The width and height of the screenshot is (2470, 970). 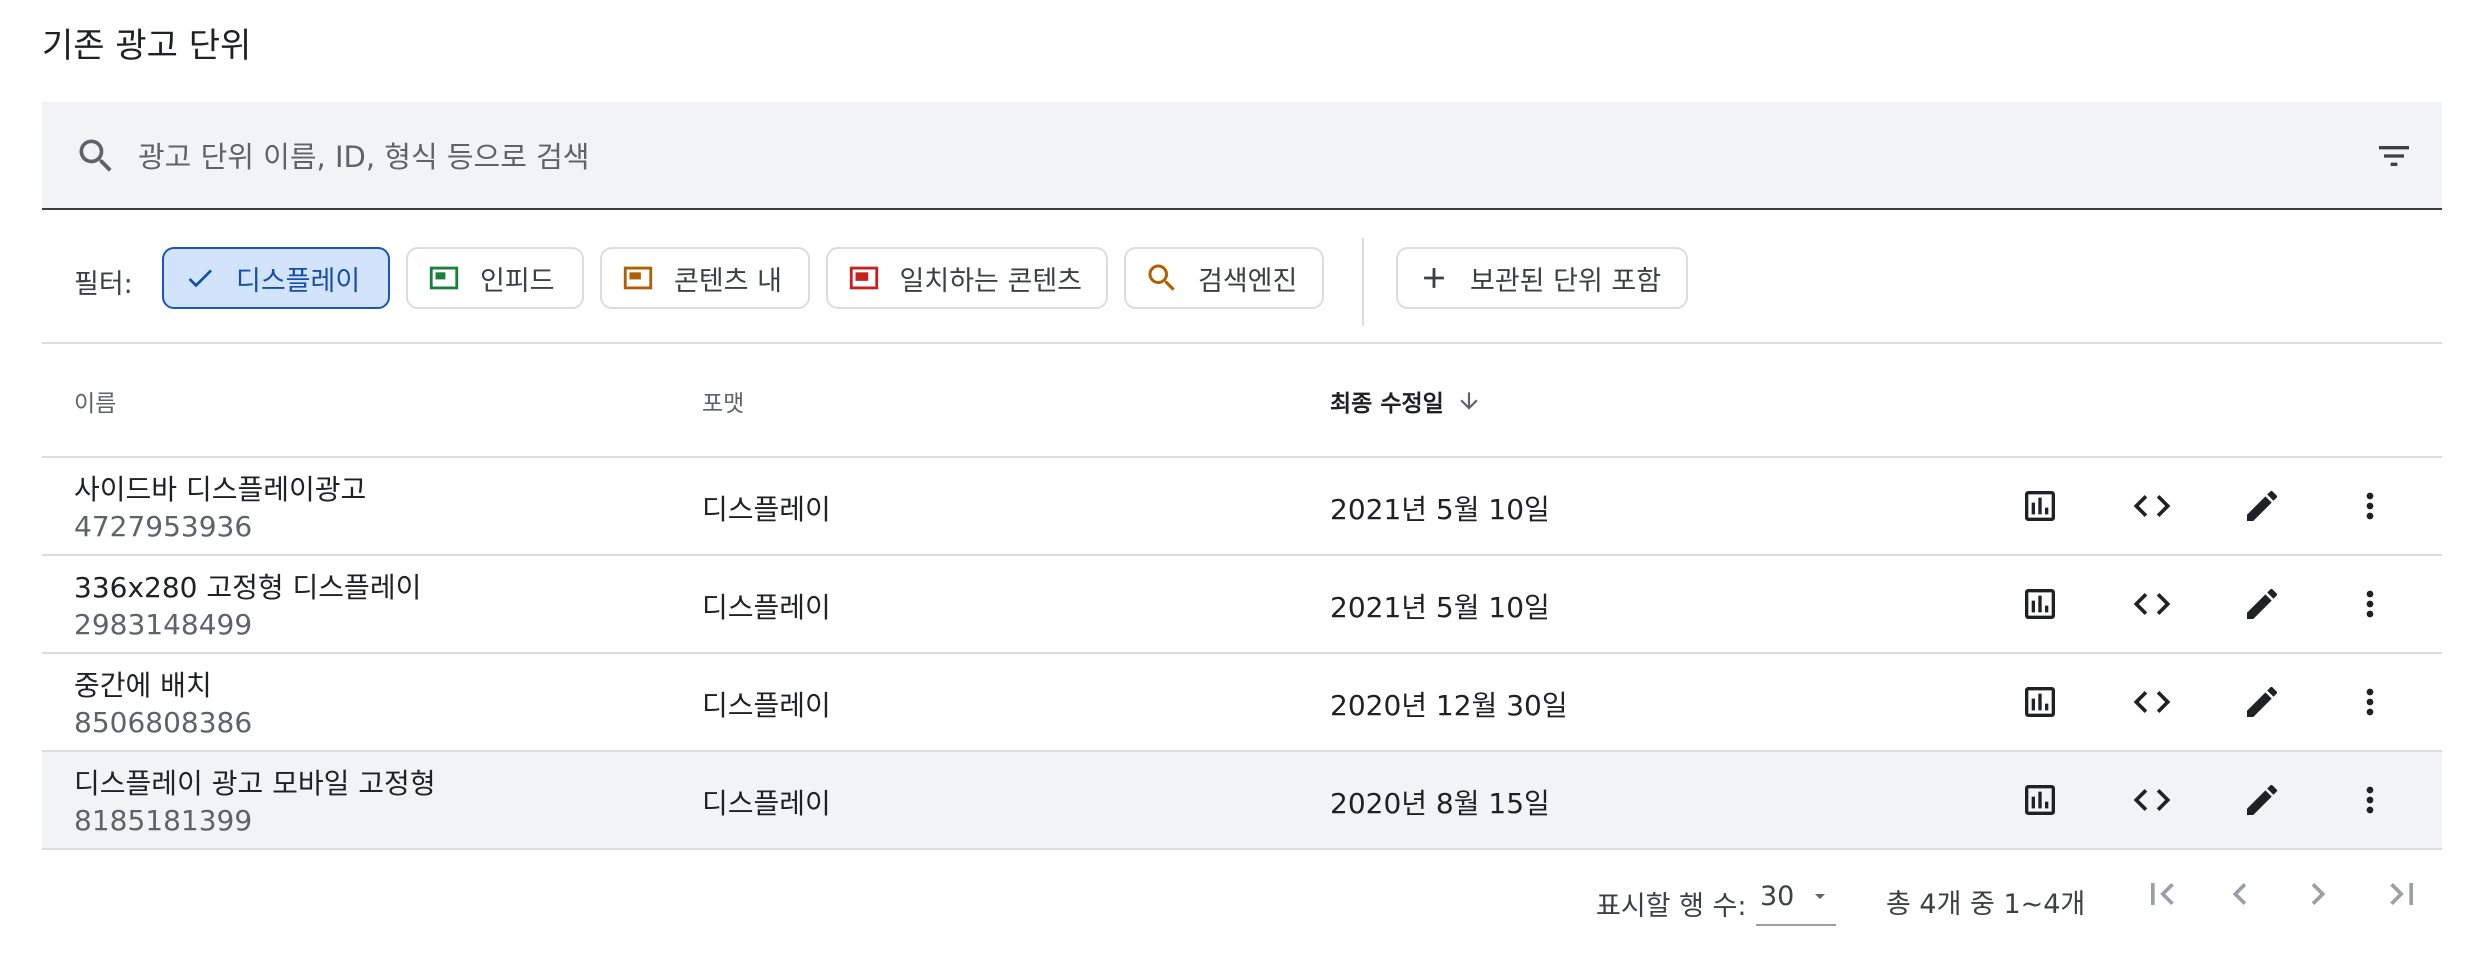 What do you see at coordinates (2318, 894) in the screenshot?
I see `next-page-icon` at bounding box center [2318, 894].